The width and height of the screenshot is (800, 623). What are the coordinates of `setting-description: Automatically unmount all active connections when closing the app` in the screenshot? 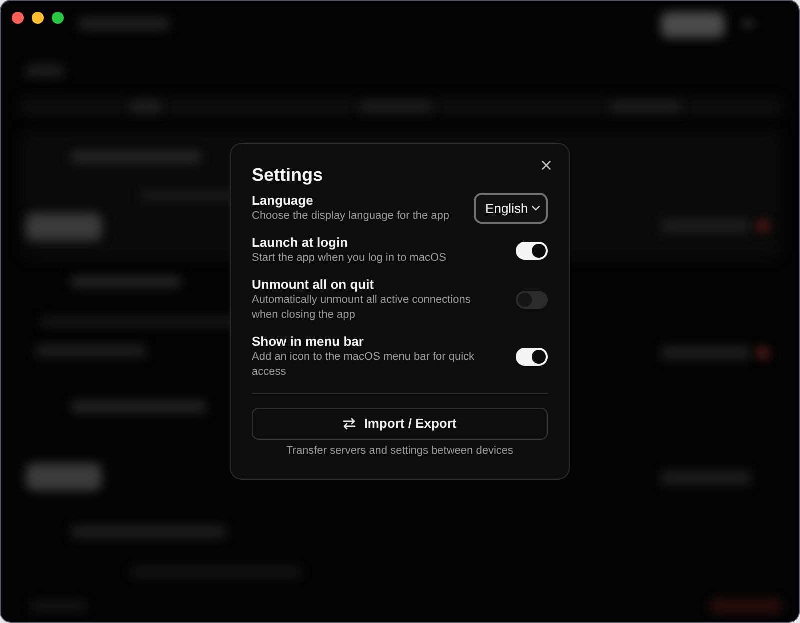 It's located at (362, 308).